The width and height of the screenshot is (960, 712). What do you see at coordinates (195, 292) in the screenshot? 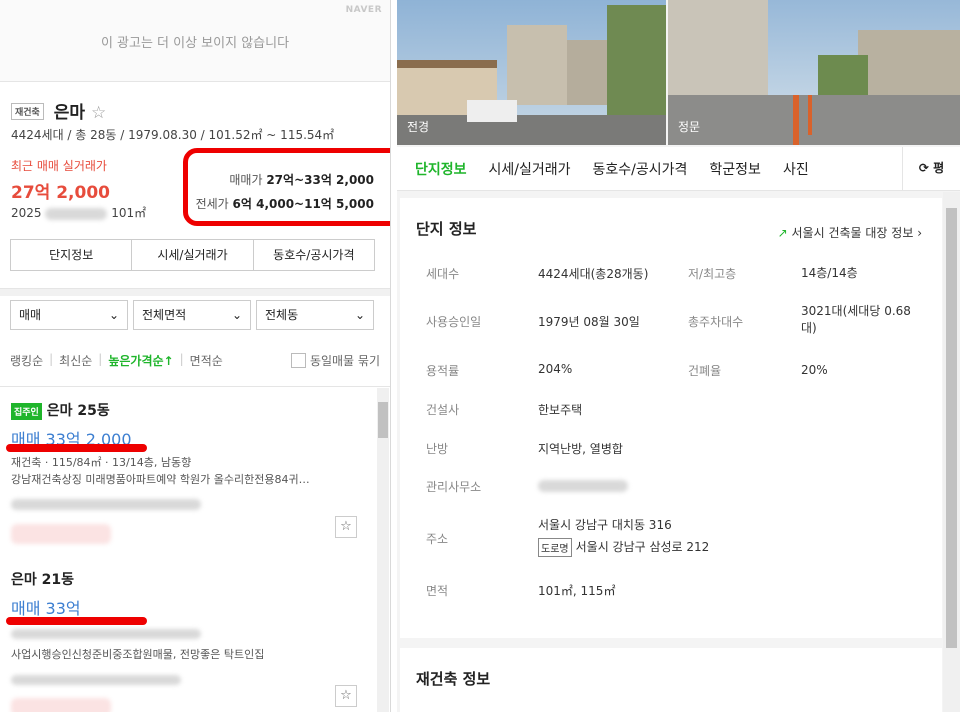
I see `divider` at bounding box center [195, 292].